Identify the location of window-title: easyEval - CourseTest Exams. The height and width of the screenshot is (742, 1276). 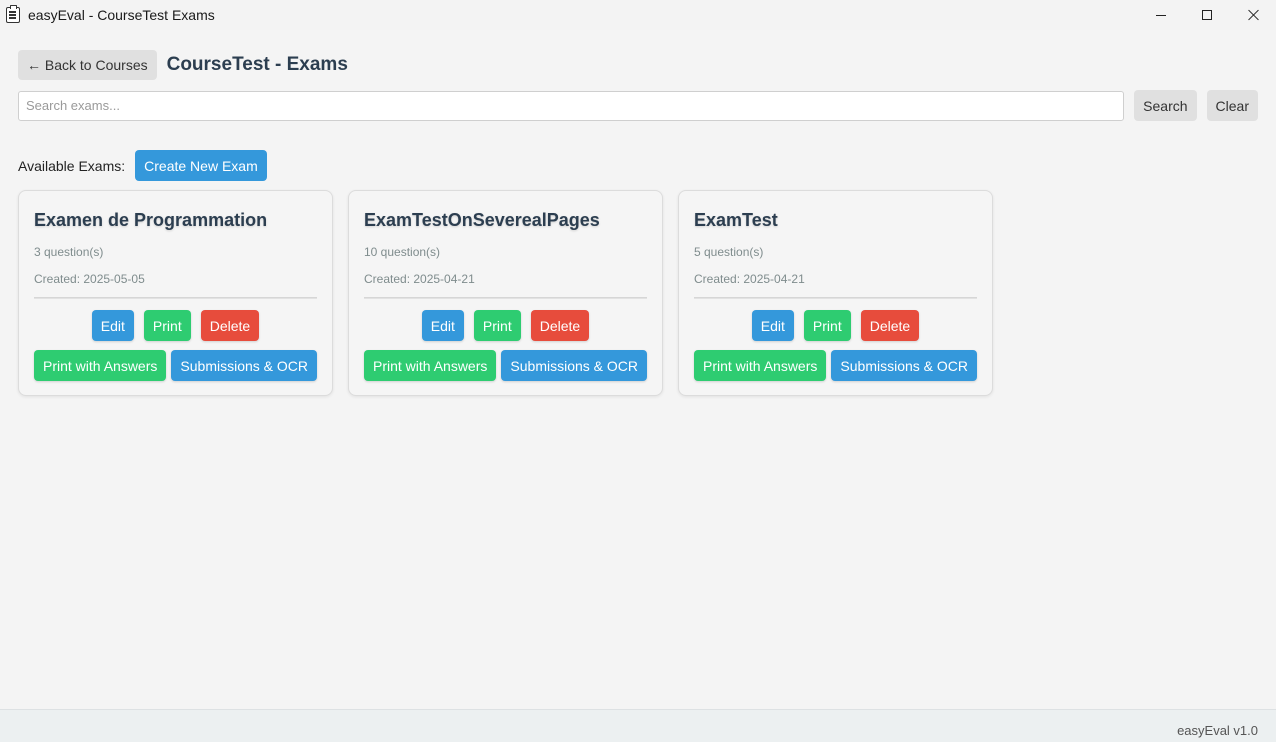
(121, 15).